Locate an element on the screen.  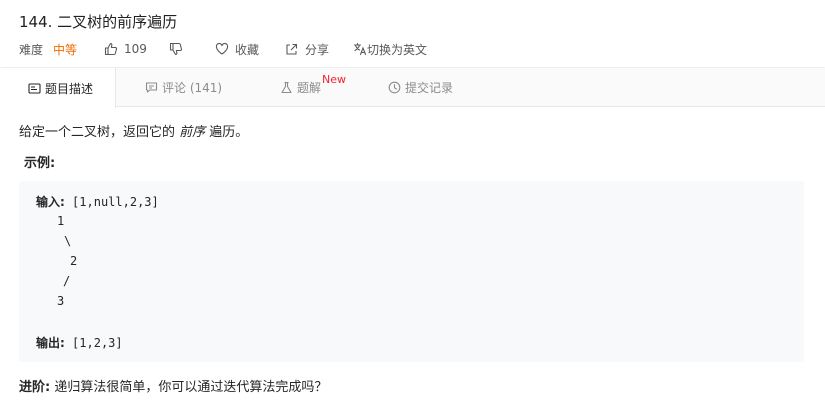
like-count: 109 is located at coordinates (135, 49).